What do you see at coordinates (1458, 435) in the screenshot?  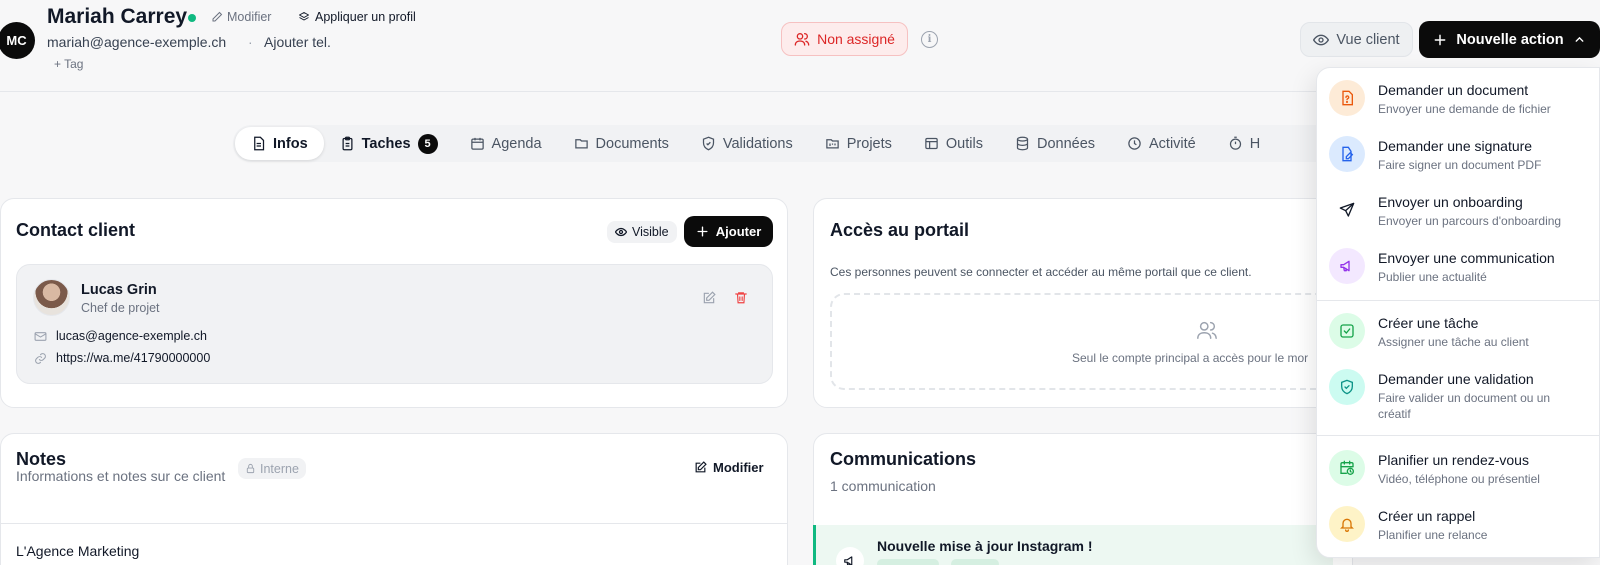 I see `menu-divider` at bounding box center [1458, 435].